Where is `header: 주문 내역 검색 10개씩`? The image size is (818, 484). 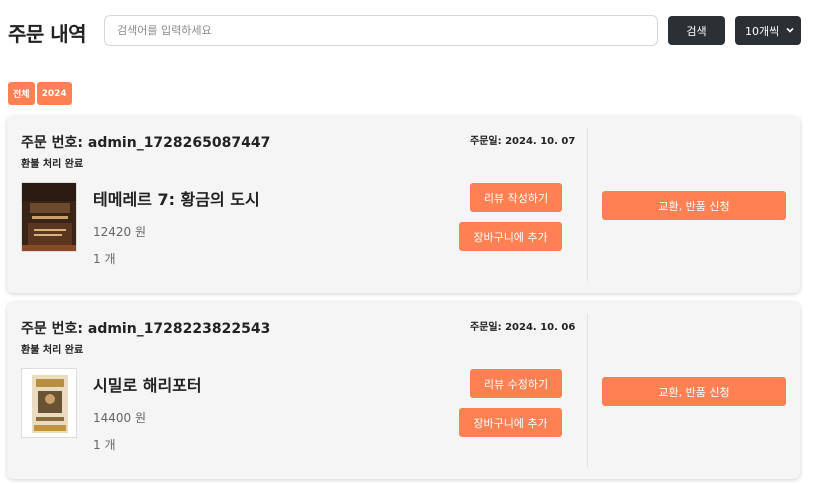
header: 주문 내역 검색 10개씩 is located at coordinates (409, 30).